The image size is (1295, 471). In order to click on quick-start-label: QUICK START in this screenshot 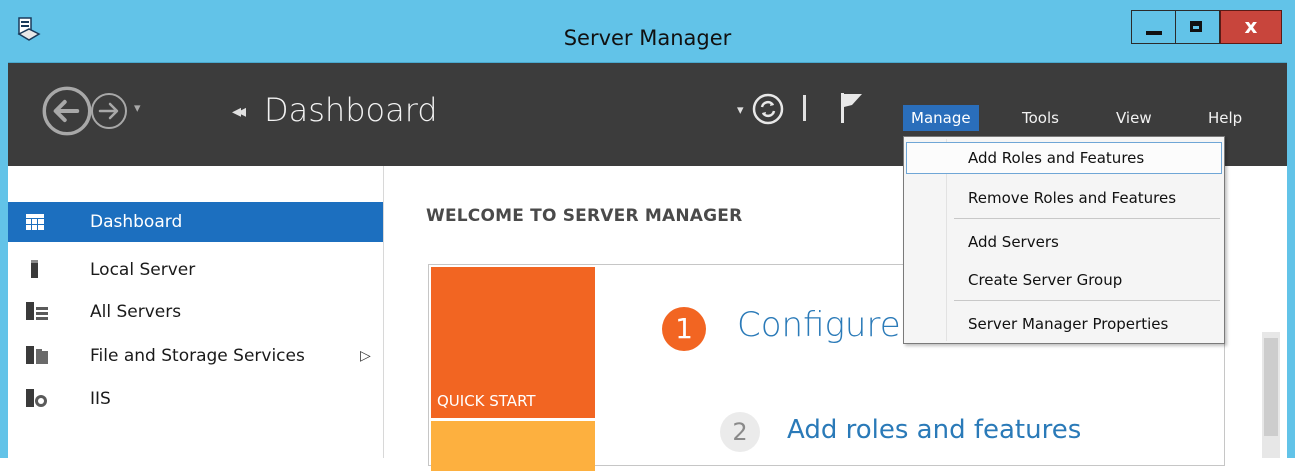, I will do `click(486, 401)`.